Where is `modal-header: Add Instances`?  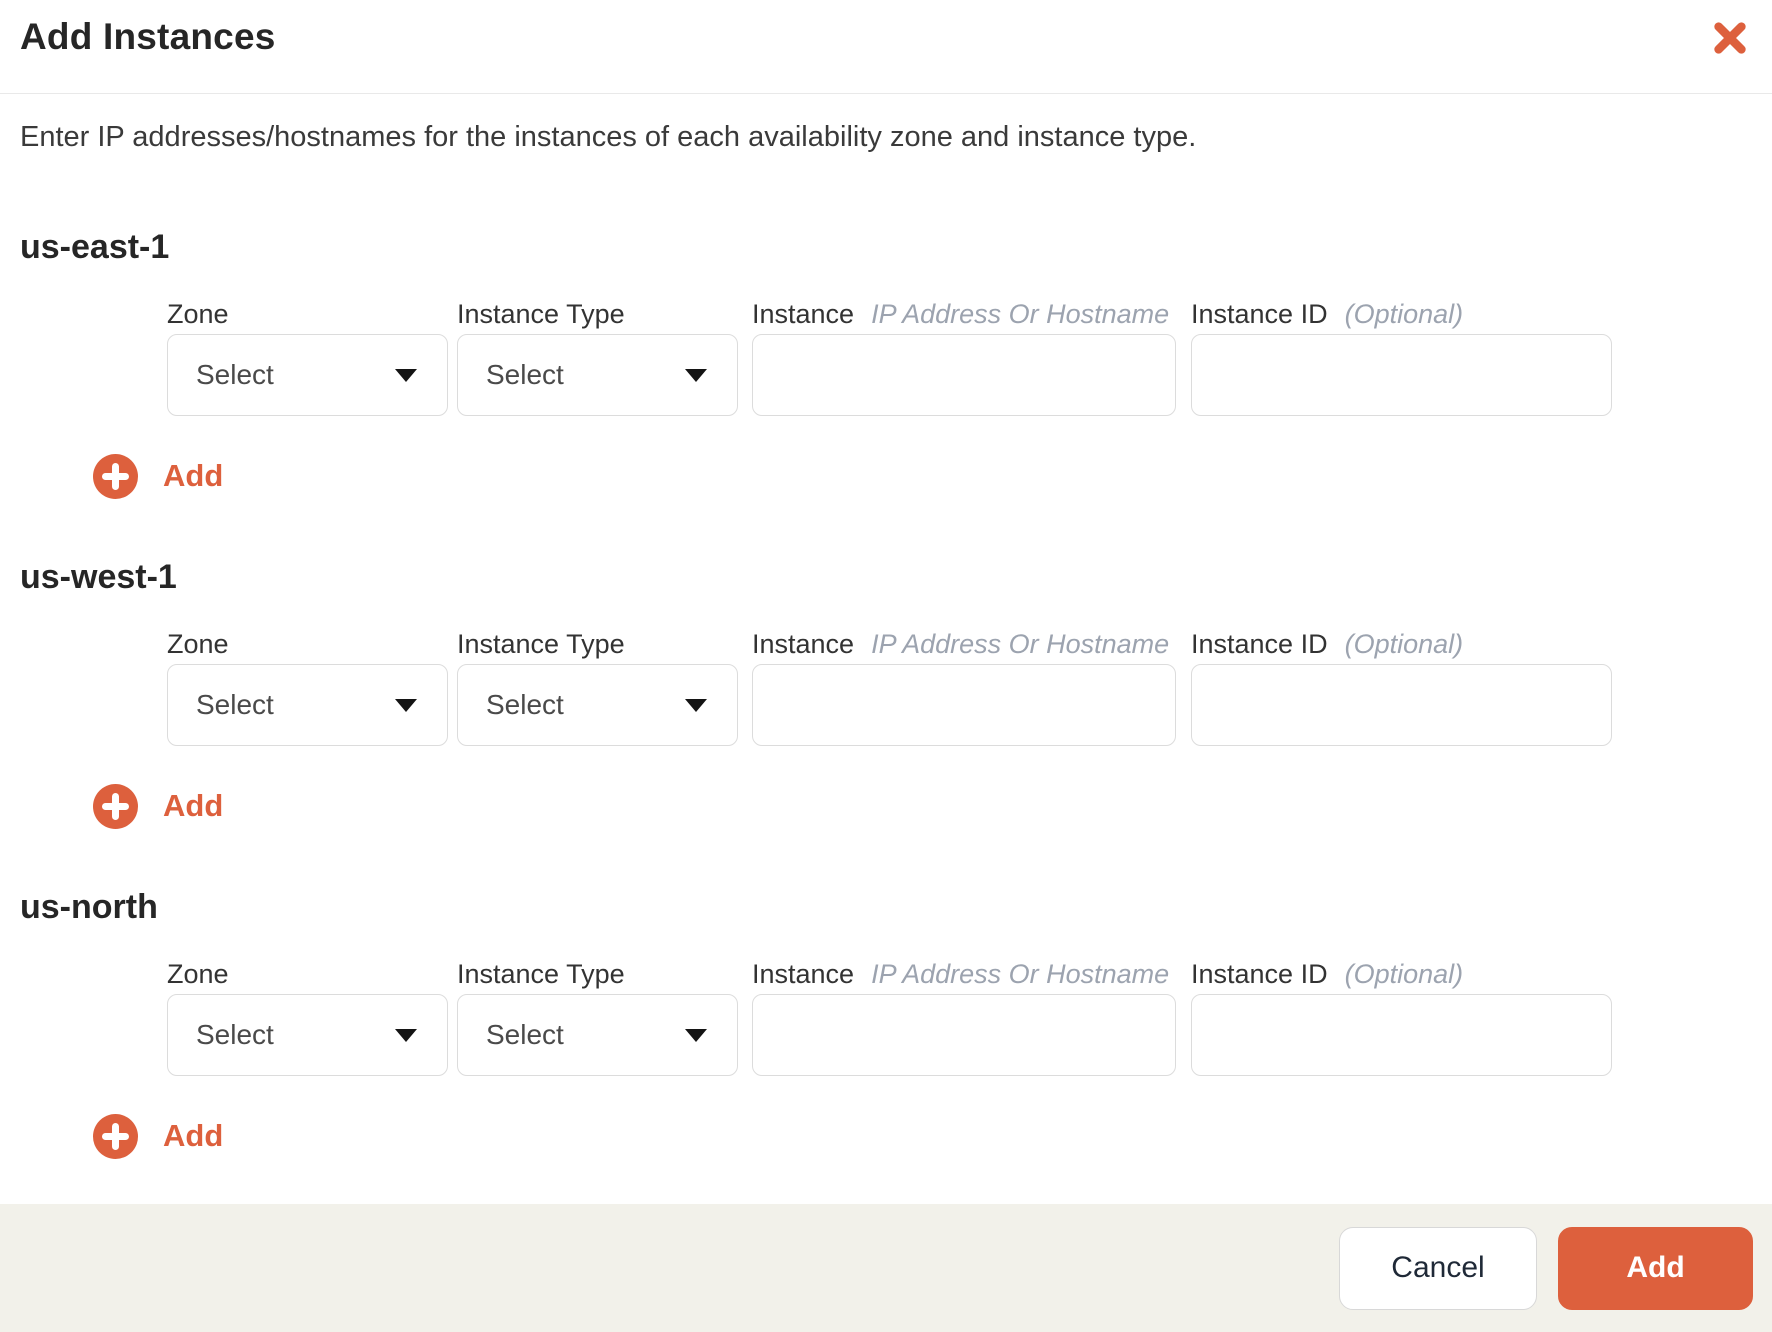 modal-header: Add Instances is located at coordinates (886, 47).